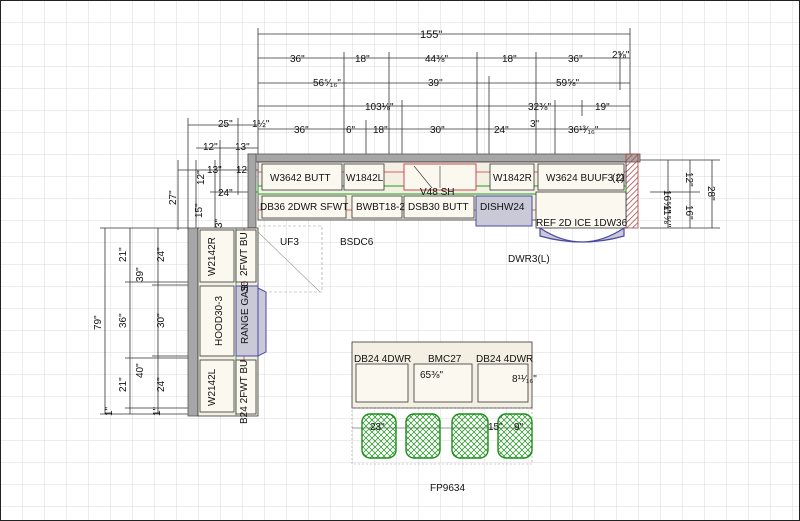 This screenshot has height=521, width=800. Describe the element at coordinates (621, 55) in the screenshot. I see `dim-row1-f: 2⅝"` at that location.